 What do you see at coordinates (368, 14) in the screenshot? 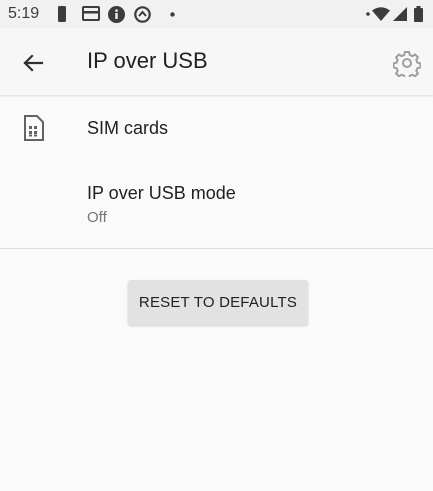
I see `small-dot-icon` at bounding box center [368, 14].